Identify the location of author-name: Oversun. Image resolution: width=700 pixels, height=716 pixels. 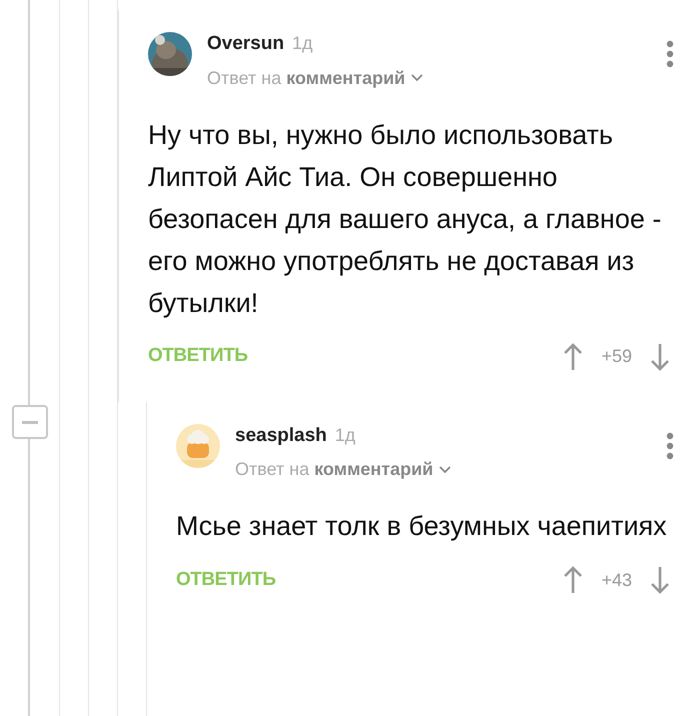
(245, 44).